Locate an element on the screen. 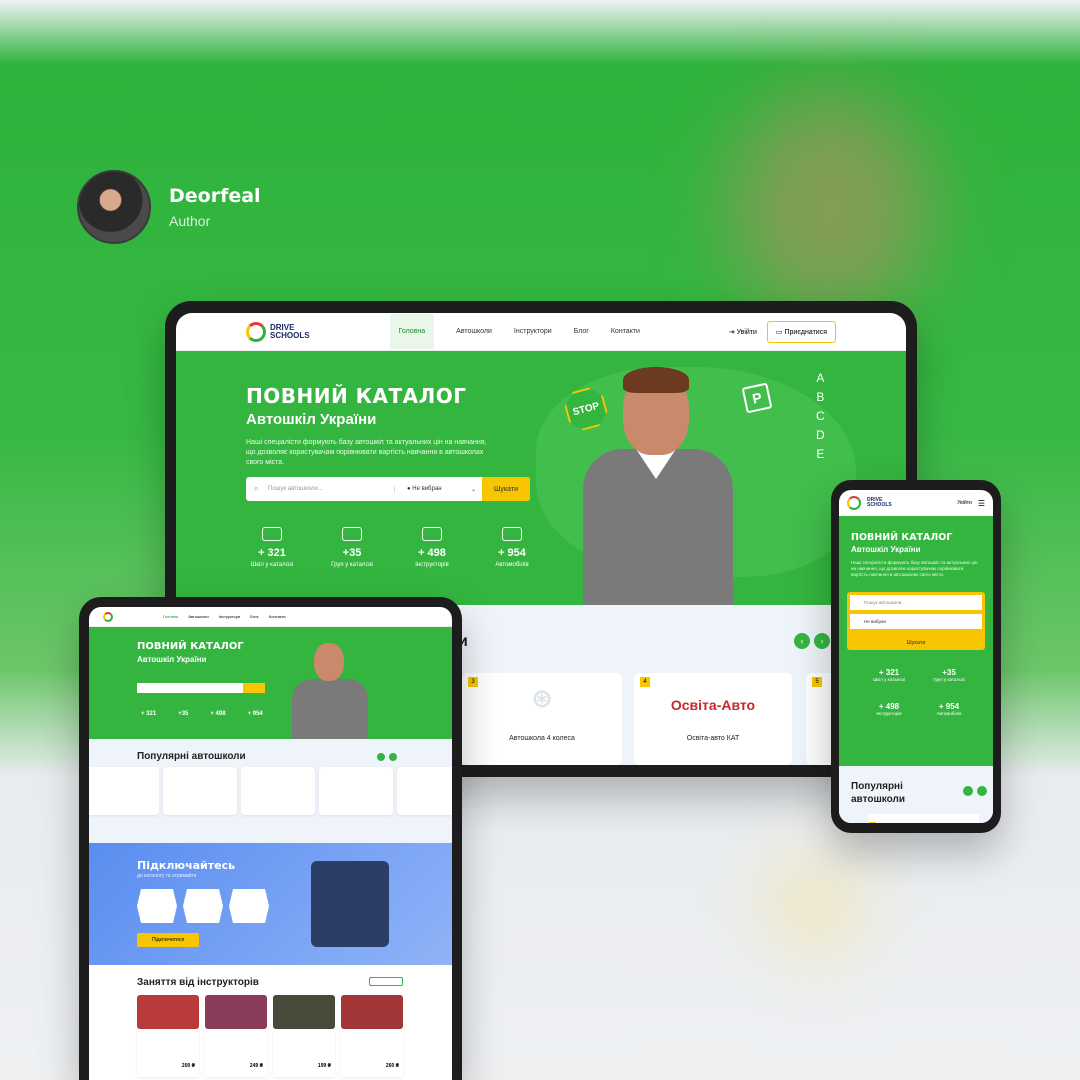 This screenshot has height=1080, width=1080. rank-badge: 4 is located at coordinates (645, 682).